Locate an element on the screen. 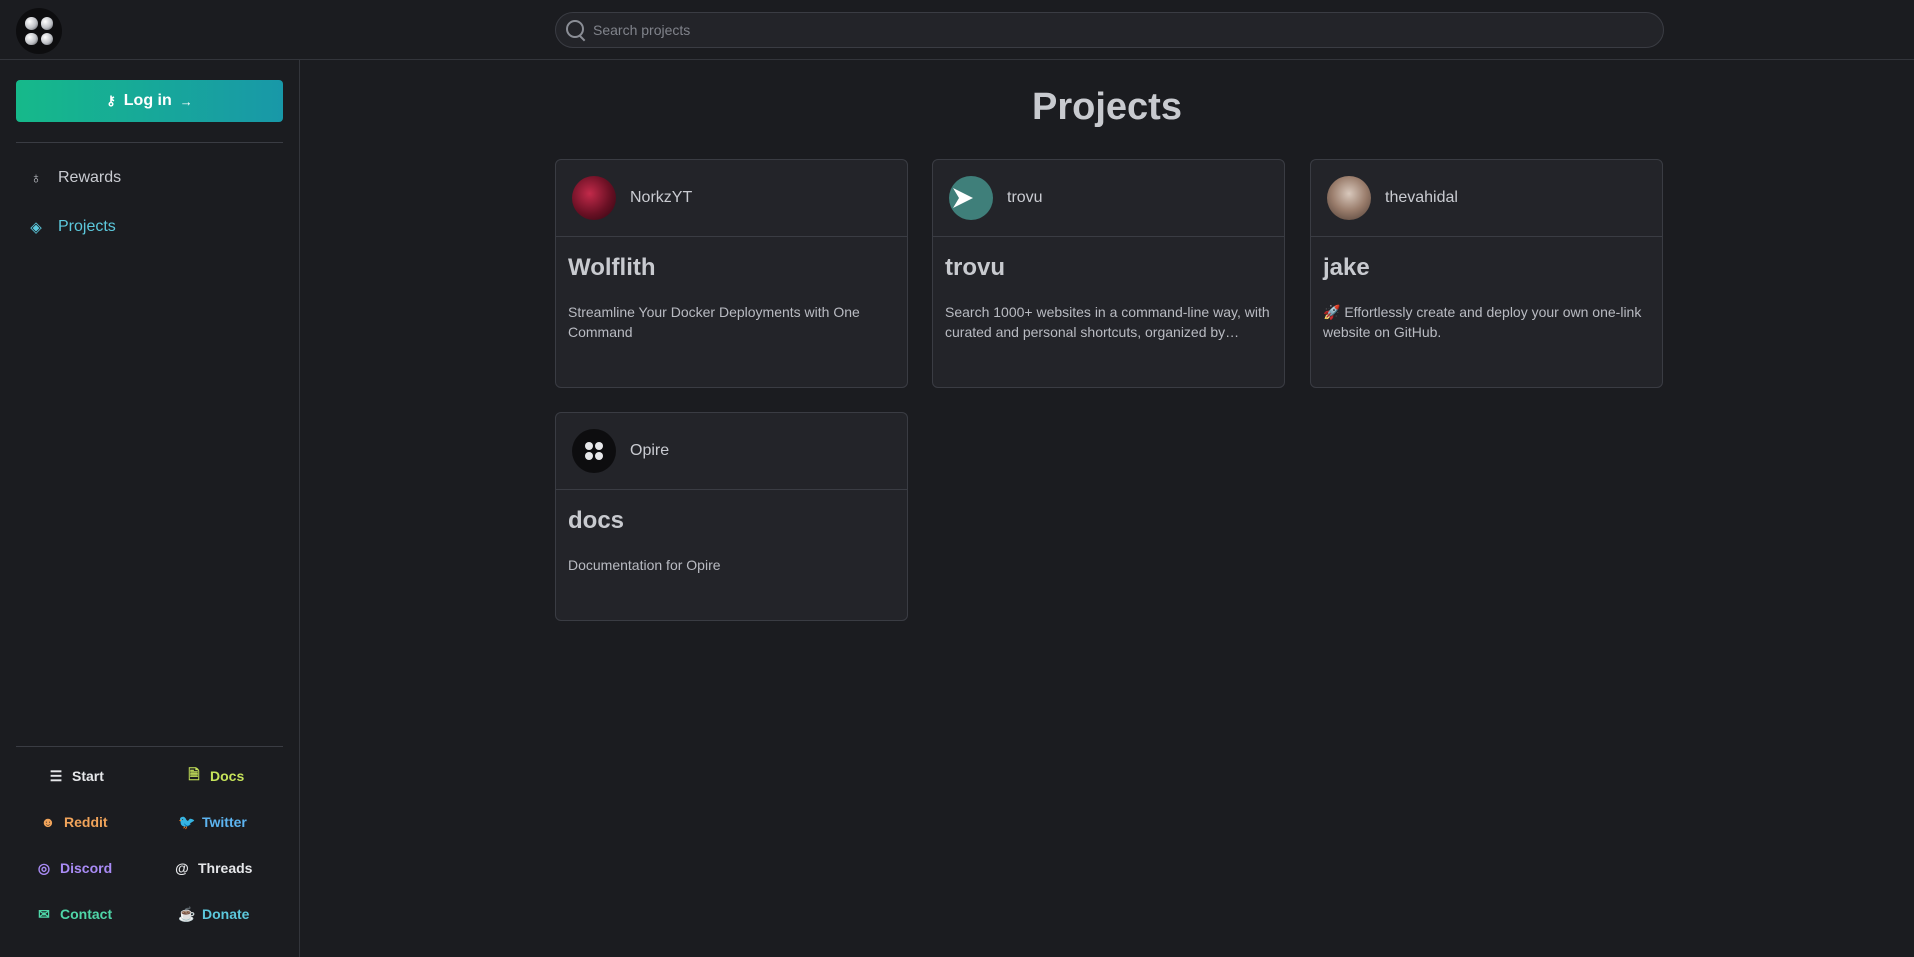 The width and height of the screenshot is (1914, 957). footer-link-docs: 🗎 Docs is located at coordinates (215, 776).